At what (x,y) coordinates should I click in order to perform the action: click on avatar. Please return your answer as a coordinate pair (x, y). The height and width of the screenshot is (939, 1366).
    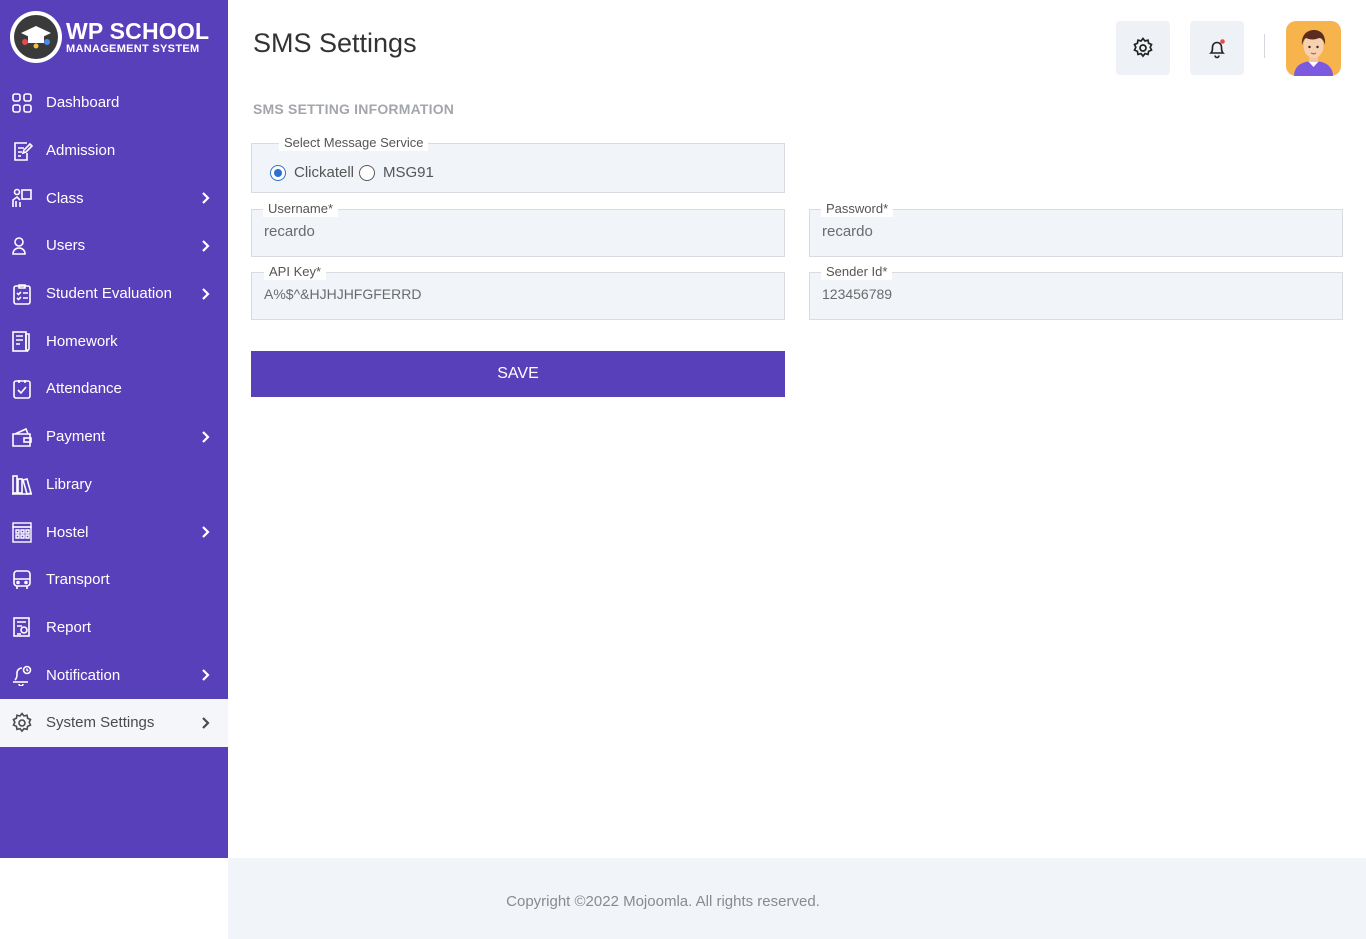
    Looking at the image, I should click on (1313, 48).